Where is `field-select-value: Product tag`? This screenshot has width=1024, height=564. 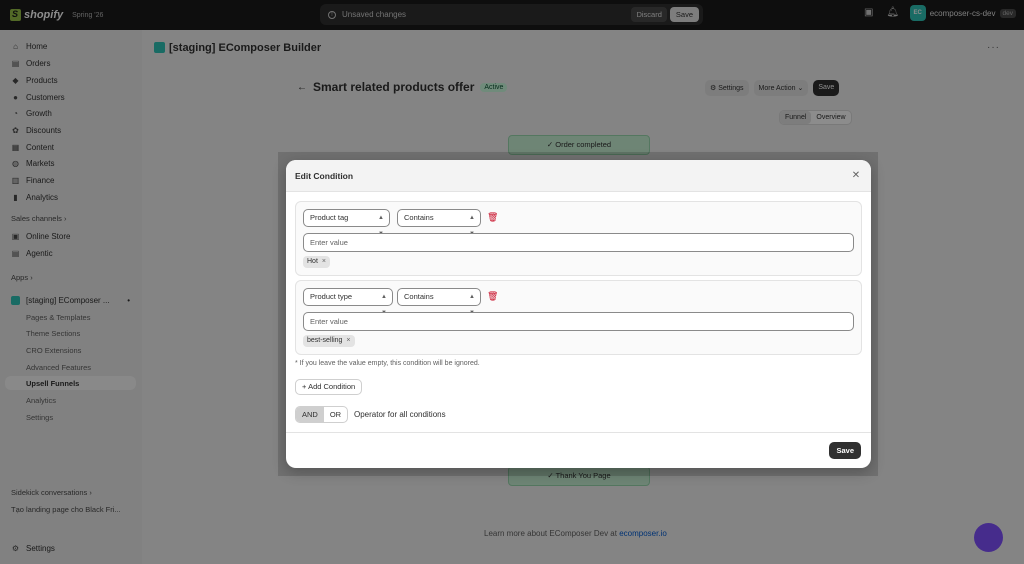 field-select-value: Product tag is located at coordinates (329, 217).